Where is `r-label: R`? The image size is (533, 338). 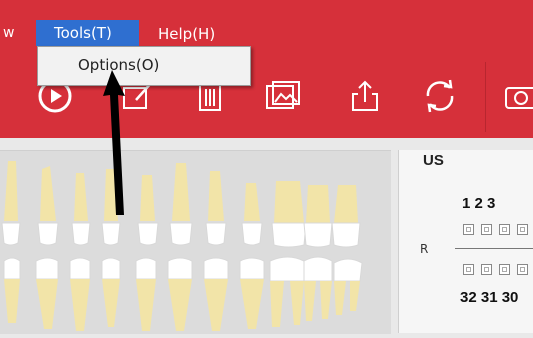 r-label: R is located at coordinates (424, 249).